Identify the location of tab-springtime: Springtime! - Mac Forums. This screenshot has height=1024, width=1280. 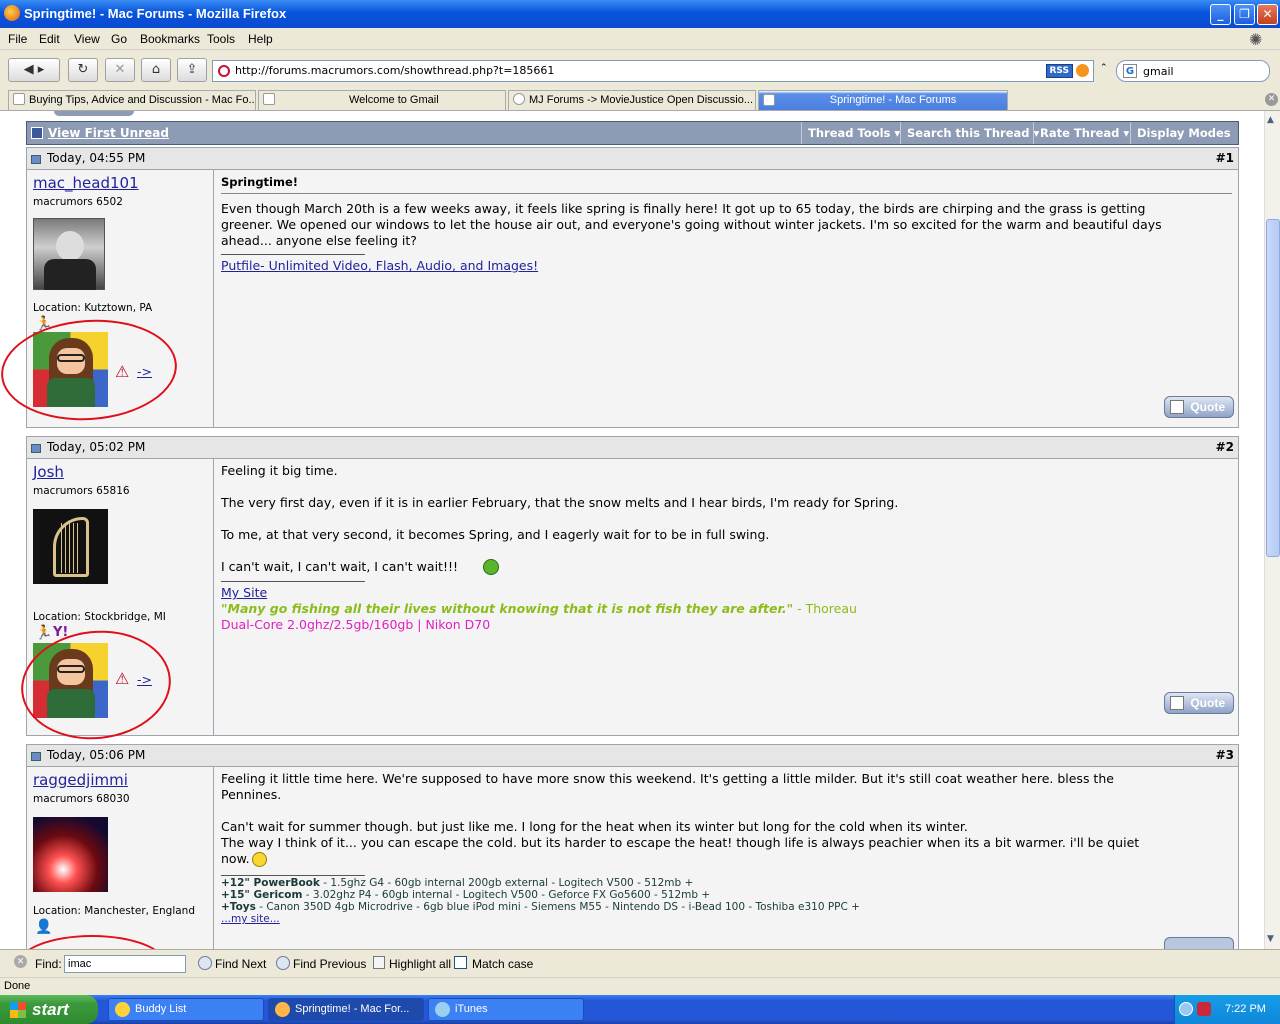
(883, 100).